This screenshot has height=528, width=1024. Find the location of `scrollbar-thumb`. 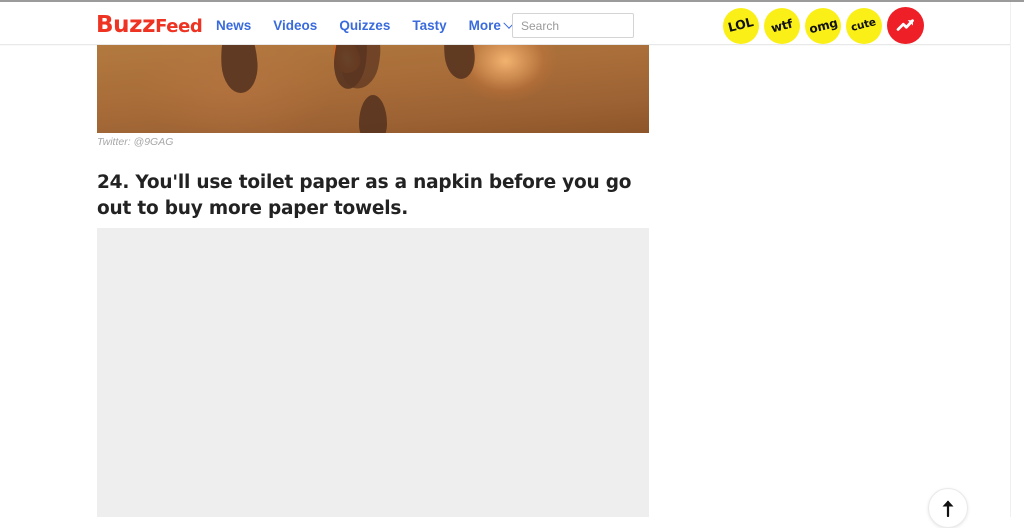

scrollbar-thumb is located at coordinates (1017, 212).